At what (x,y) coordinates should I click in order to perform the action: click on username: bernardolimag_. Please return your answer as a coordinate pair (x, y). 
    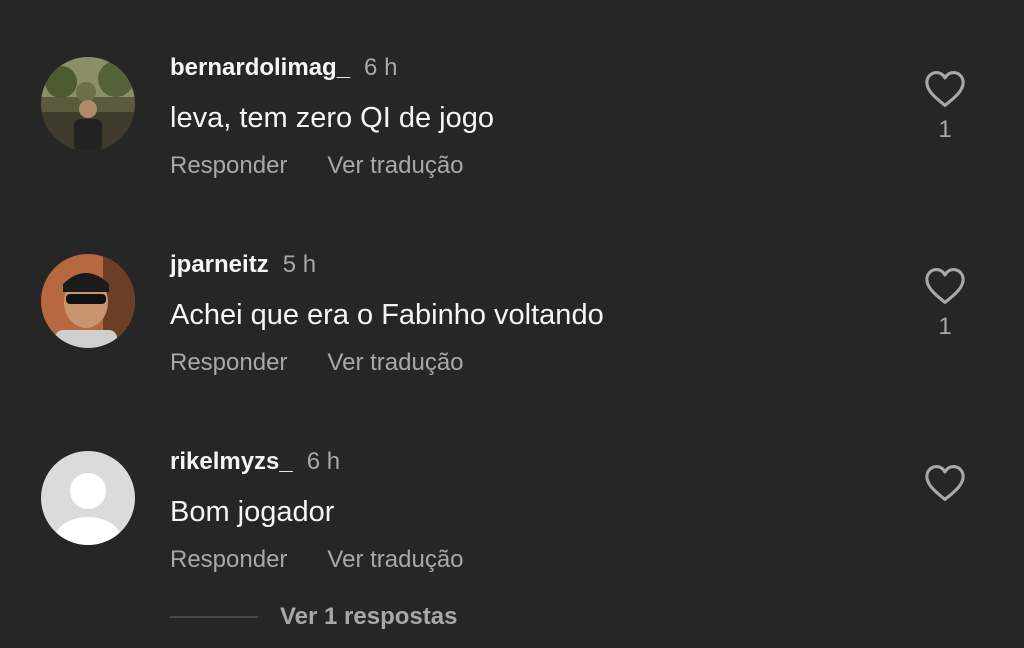
    Looking at the image, I should click on (260, 67).